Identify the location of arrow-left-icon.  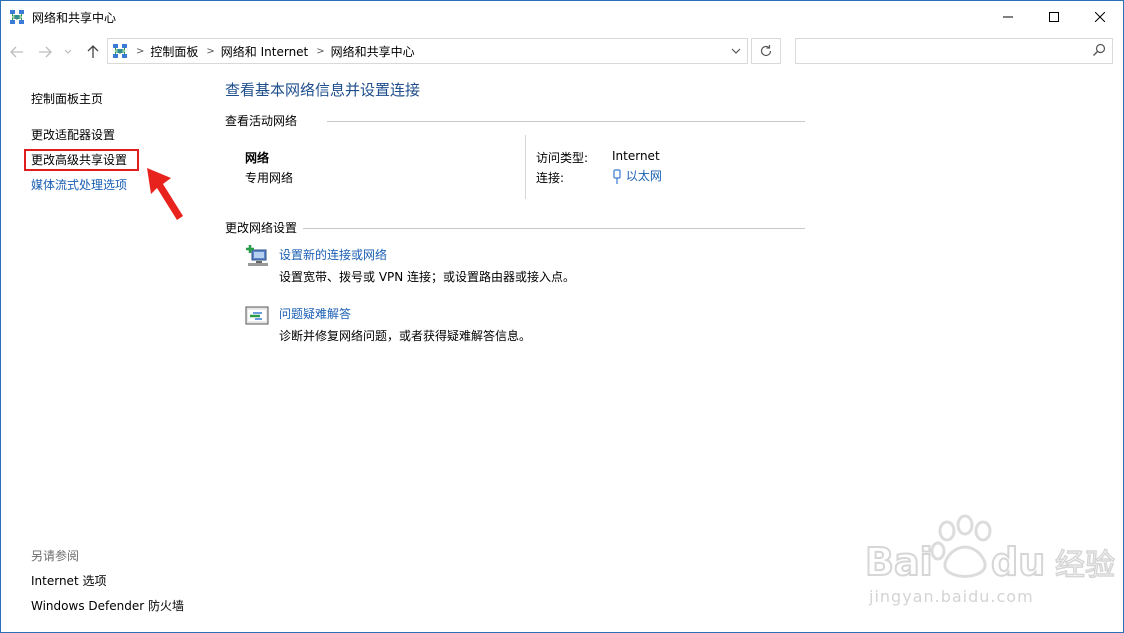
(16, 52).